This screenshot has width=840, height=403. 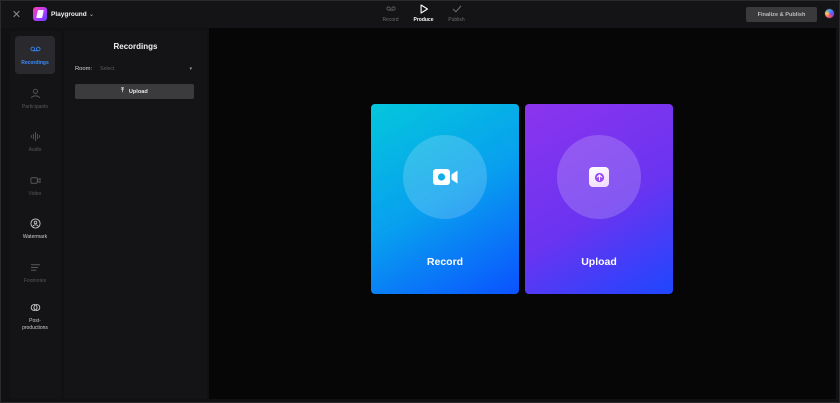 I want to click on upload-circle, so click(x=599, y=177).